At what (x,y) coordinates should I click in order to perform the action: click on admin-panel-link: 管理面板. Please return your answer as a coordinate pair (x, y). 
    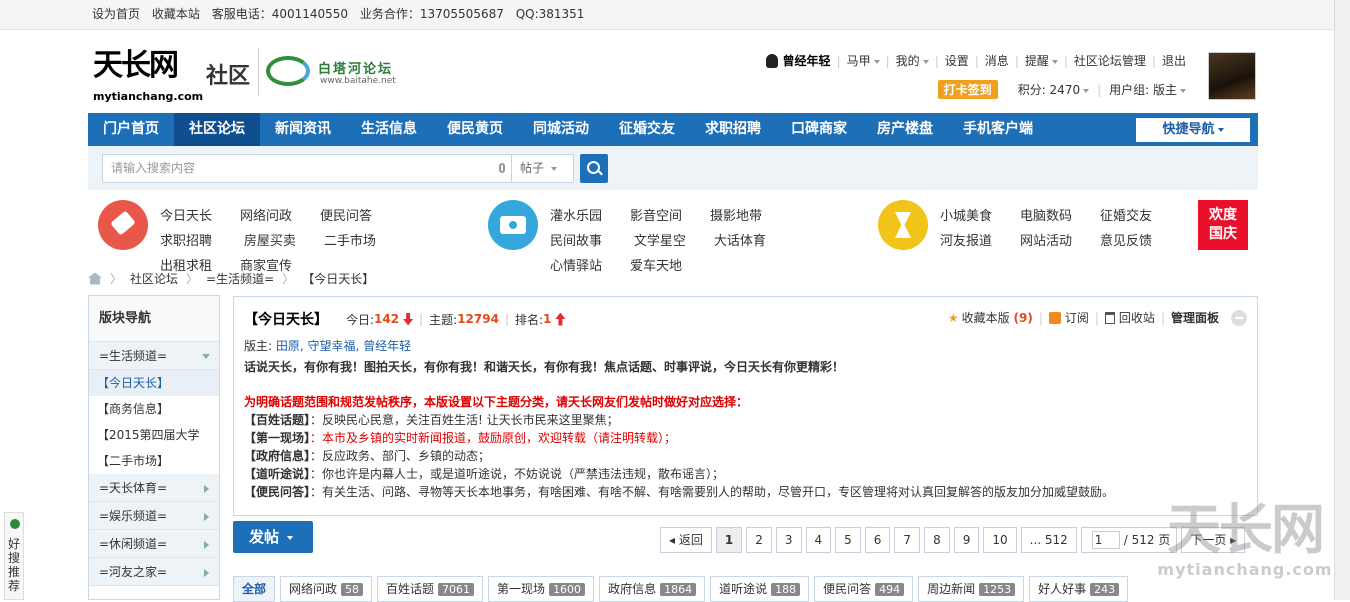
    Looking at the image, I should click on (1195, 317).